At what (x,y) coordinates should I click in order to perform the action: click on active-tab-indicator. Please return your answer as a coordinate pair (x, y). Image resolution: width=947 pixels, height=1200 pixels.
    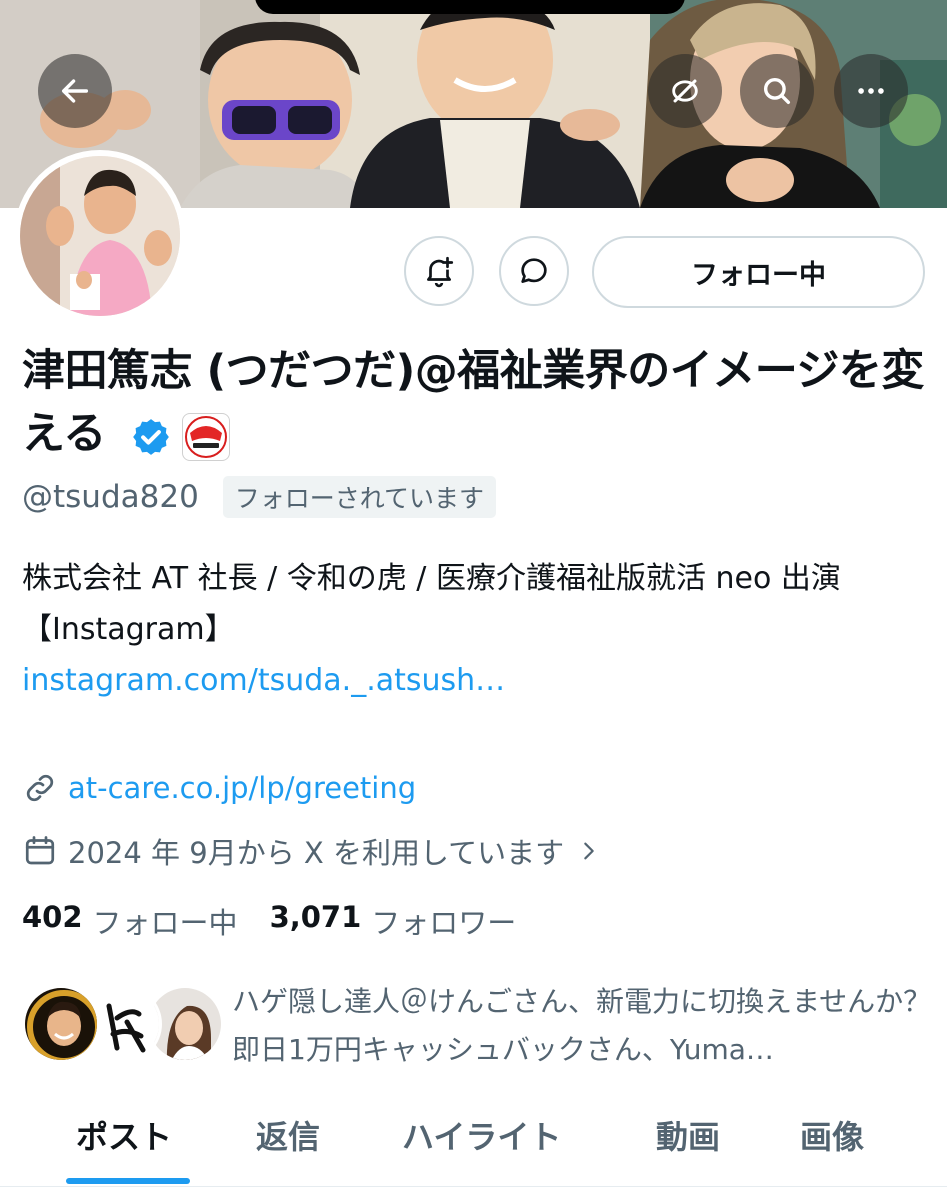
    Looking at the image, I should click on (128, 1181).